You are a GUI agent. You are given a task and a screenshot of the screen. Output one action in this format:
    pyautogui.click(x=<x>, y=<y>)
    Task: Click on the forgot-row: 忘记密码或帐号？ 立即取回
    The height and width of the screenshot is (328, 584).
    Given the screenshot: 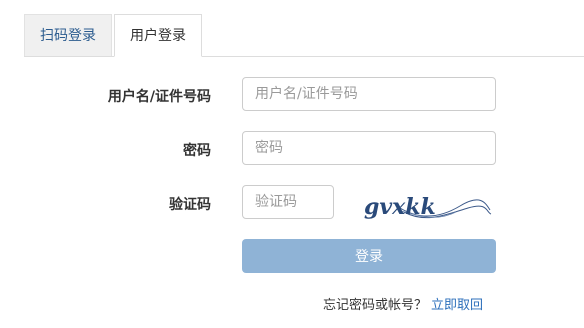 What is the action you would take?
    pyautogui.click(x=403, y=303)
    